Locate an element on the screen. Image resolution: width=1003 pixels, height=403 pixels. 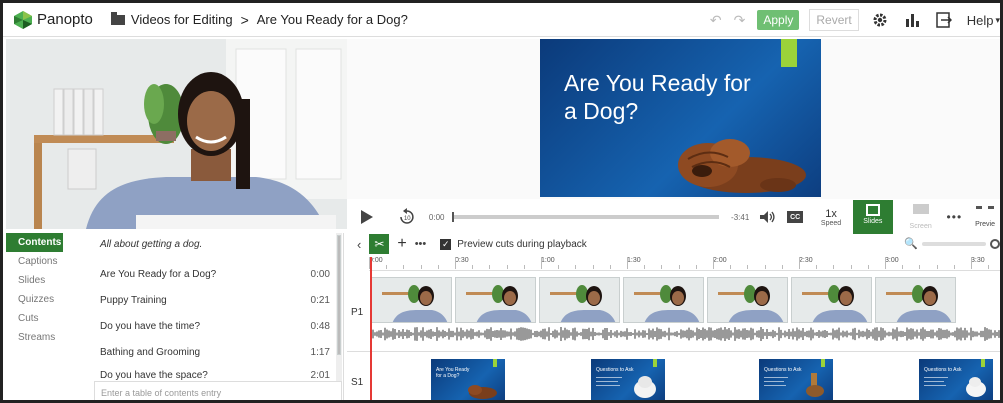
closed-captions-button: CC is located at coordinates (795, 217).